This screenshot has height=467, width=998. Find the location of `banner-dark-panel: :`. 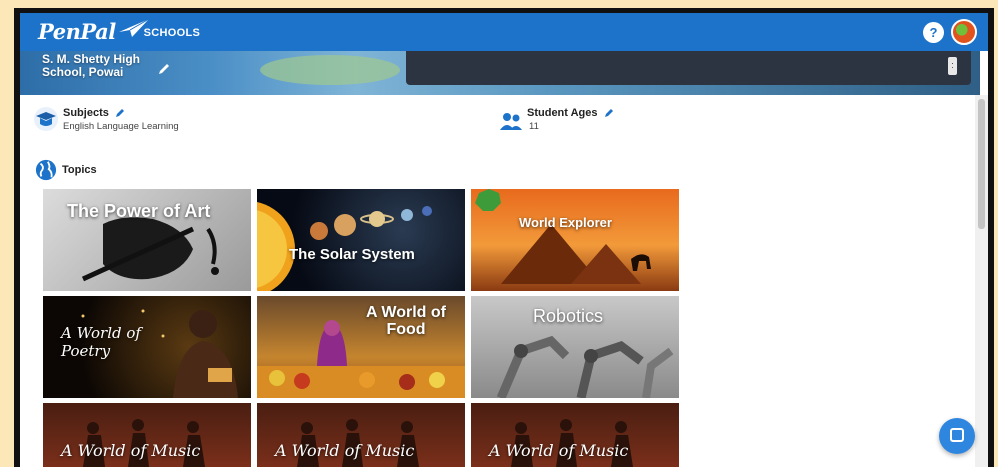

banner-dark-panel: : is located at coordinates (688, 68).